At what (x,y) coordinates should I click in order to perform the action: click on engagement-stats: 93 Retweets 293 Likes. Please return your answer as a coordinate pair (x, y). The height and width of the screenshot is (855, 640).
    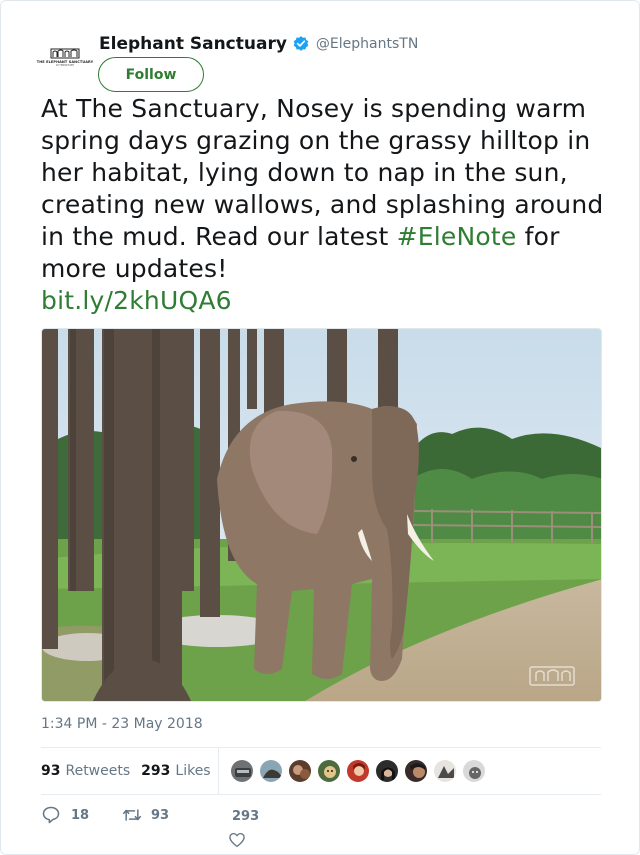
    Looking at the image, I should click on (126, 771).